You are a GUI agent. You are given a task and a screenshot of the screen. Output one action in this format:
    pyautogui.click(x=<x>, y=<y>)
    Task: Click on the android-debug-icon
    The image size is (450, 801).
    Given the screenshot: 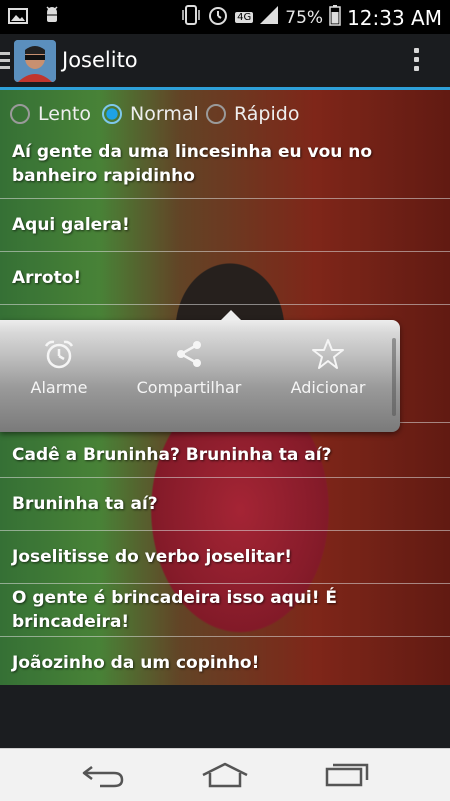 What is the action you would take?
    pyautogui.click(x=52, y=18)
    